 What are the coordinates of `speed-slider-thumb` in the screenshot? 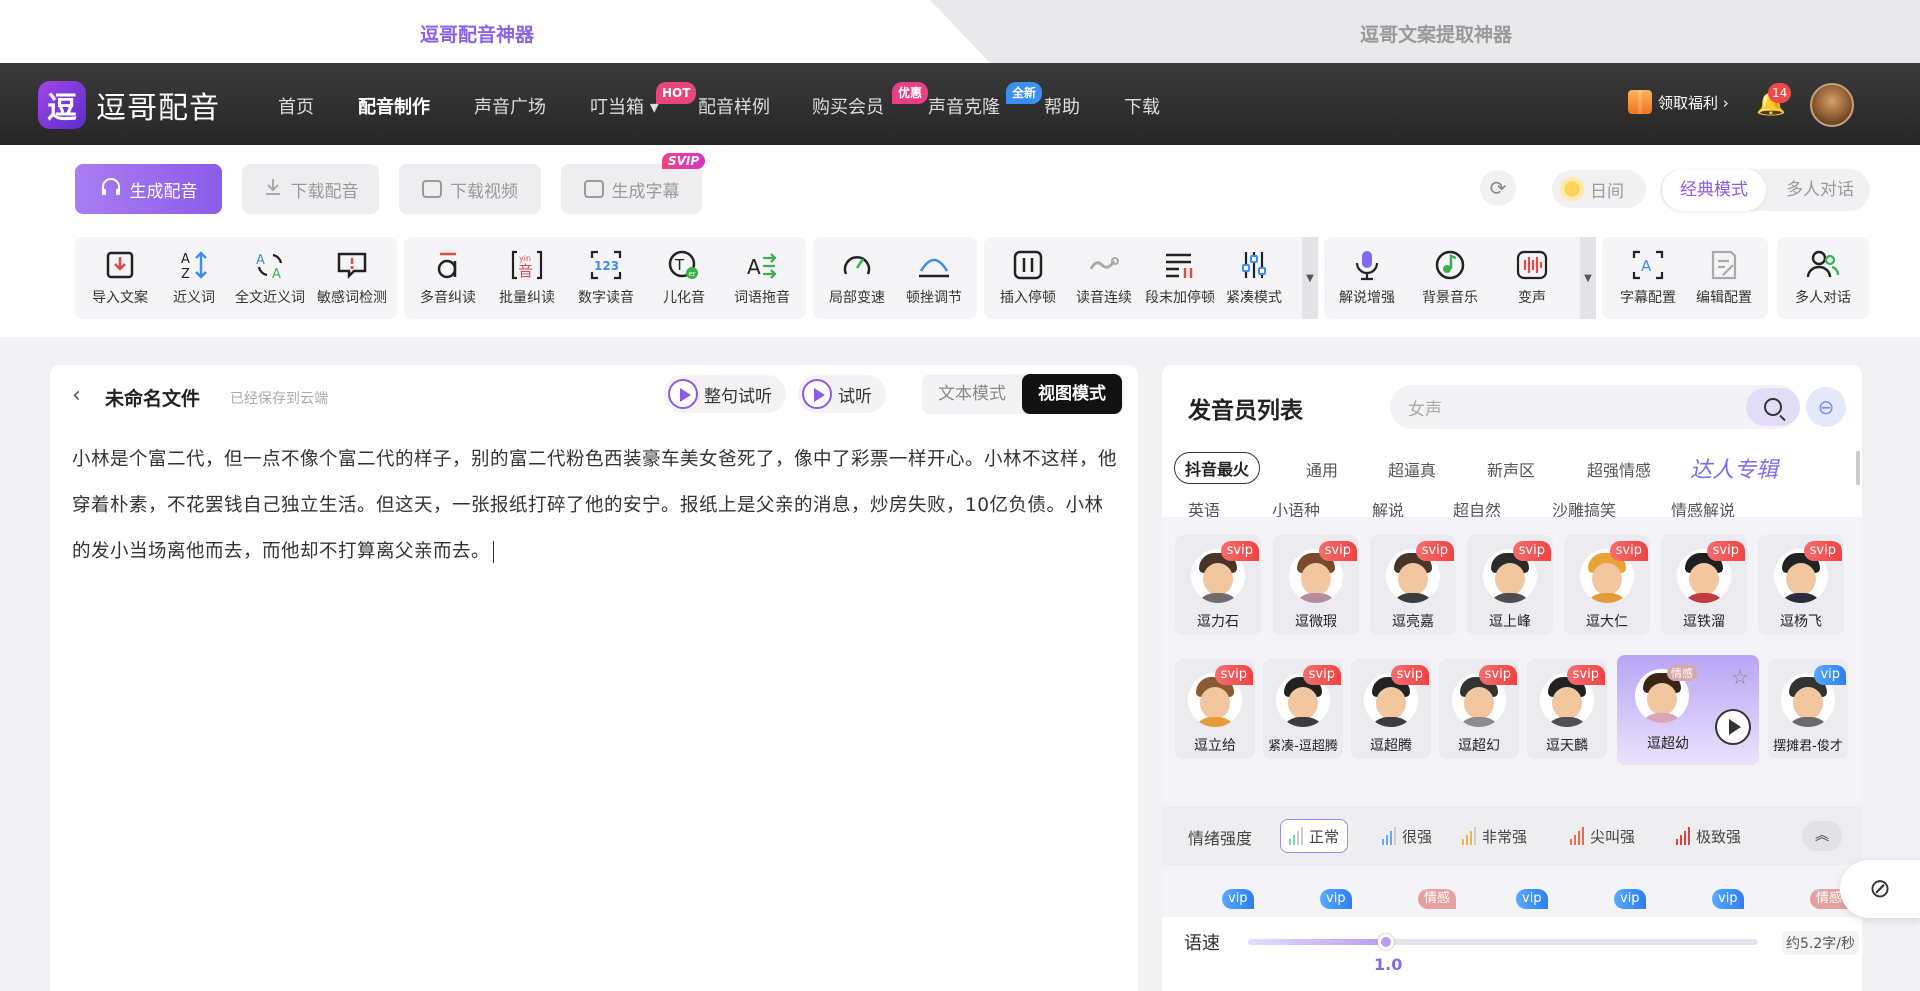 It's located at (1386, 942).